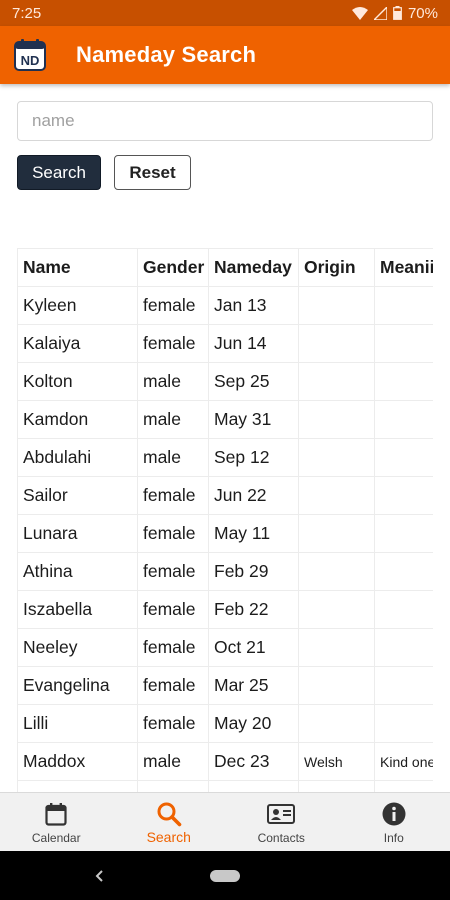  I want to click on table-row: Neeley female Oct 21, so click(225, 647).